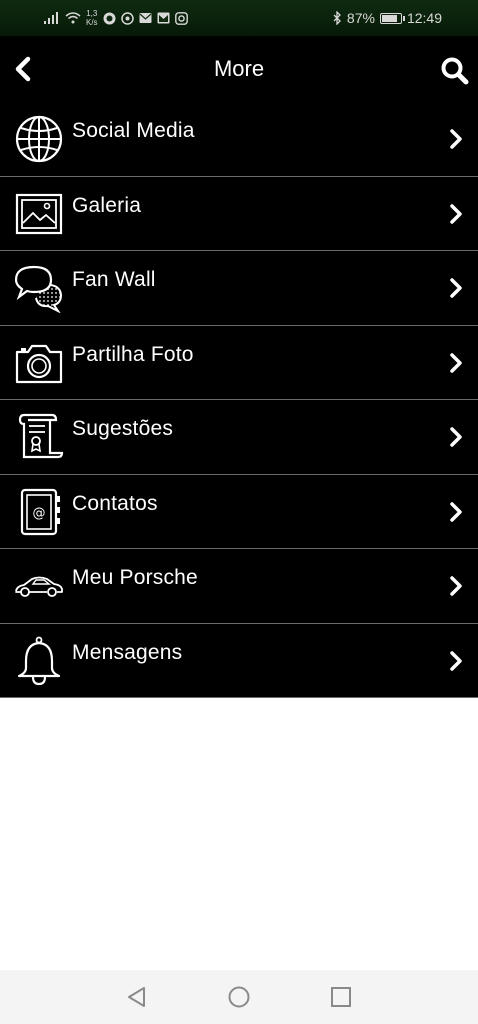 This screenshot has width=478, height=1024. Describe the element at coordinates (39, 660) in the screenshot. I see `bell-icon` at that location.